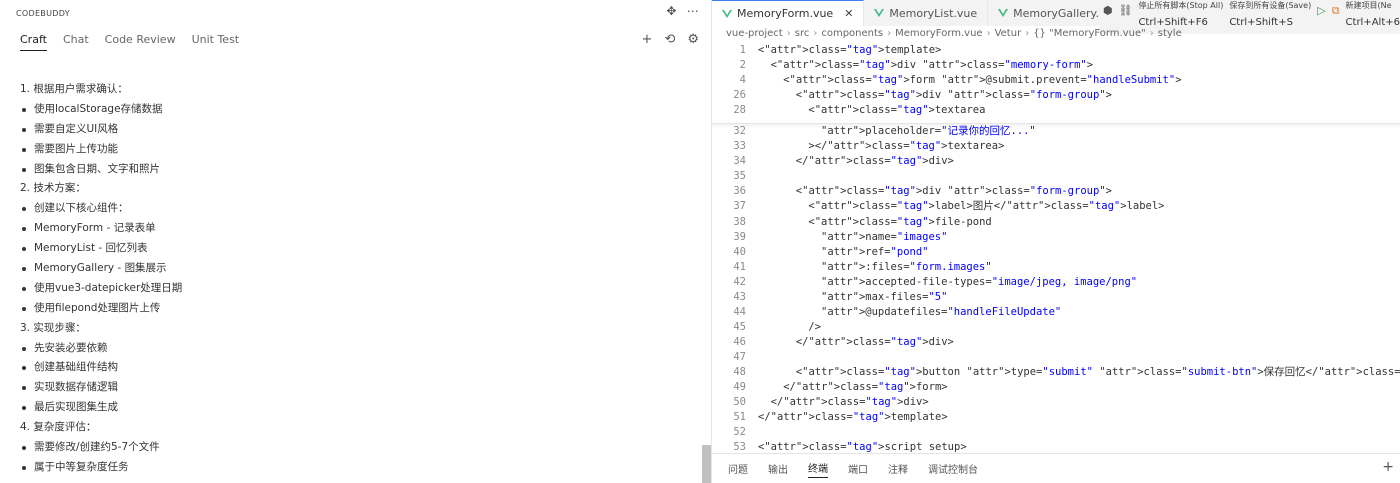 The width and height of the screenshot is (1400, 483). I want to click on panel-tabs: Craft Chat Code Review Unit Test, so click(129, 42).